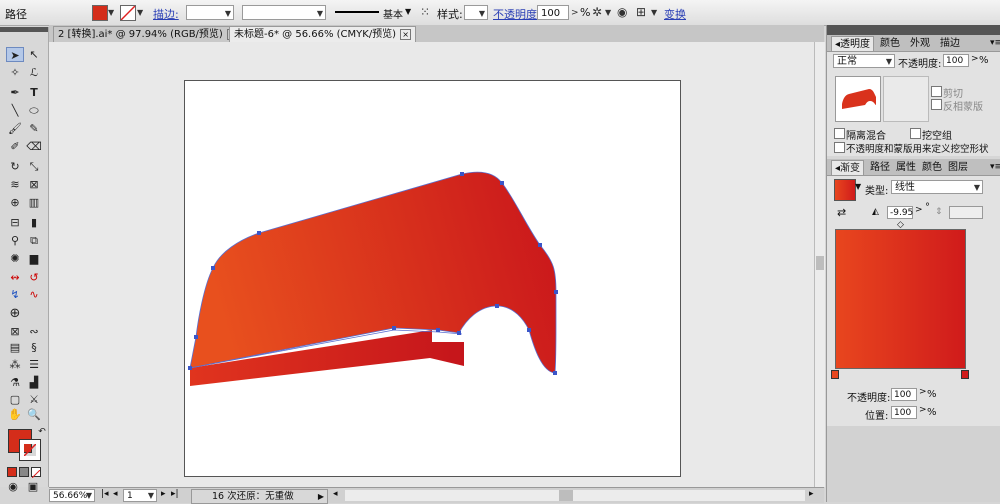 The width and height of the screenshot is (1000, 504). I want to click on tab-color-2: 颜色, so click(932, 167).